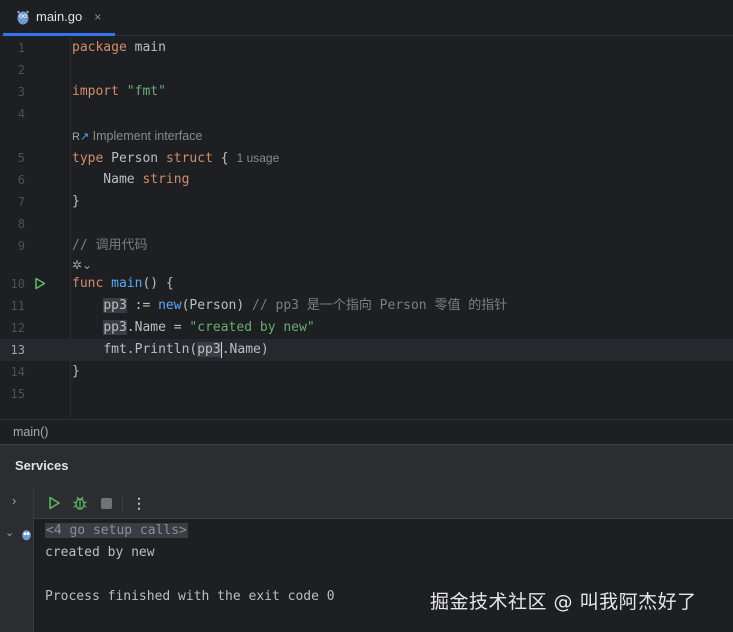 The height and width of the screenshot is (632, 733). What do you see at coordinates (21, 48) in the screenshot?
I see `line-number: 1` at bounding box center [21, 48].